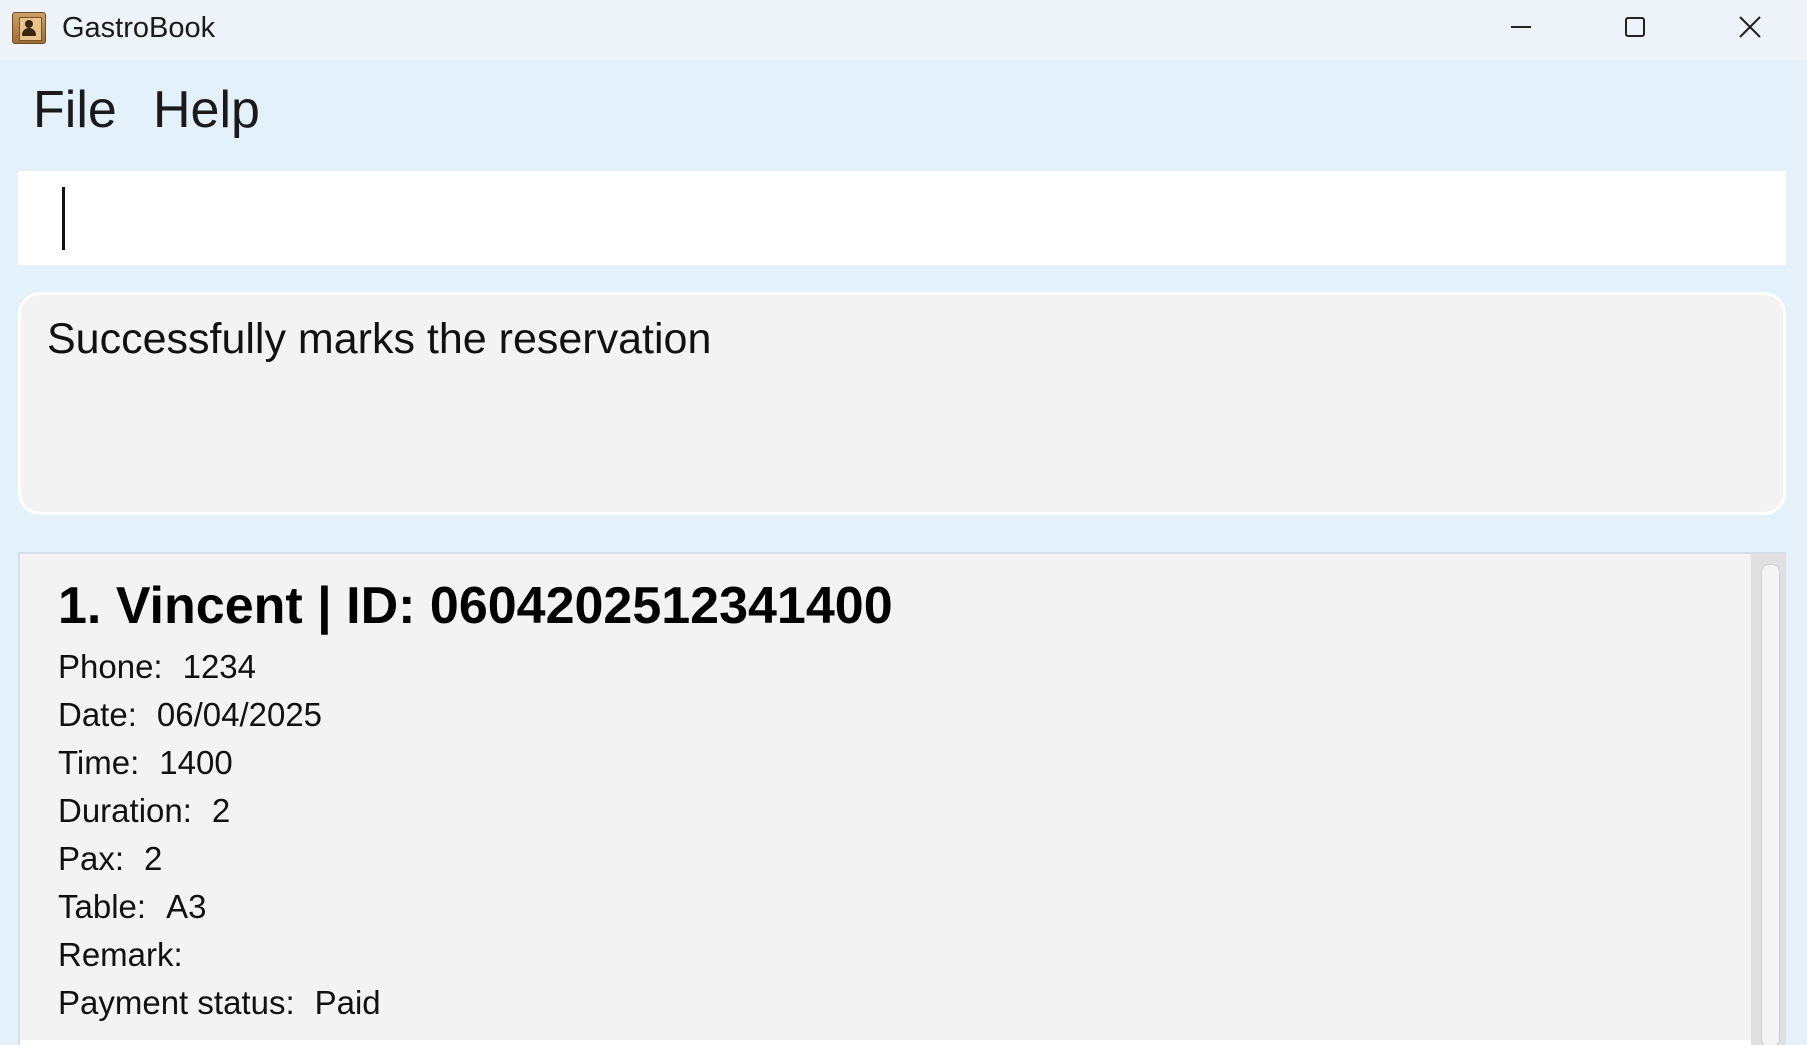  Describe the element at coordinates (145, 763) in the screenshot. I see `time-field: Time: 1400` at that location.